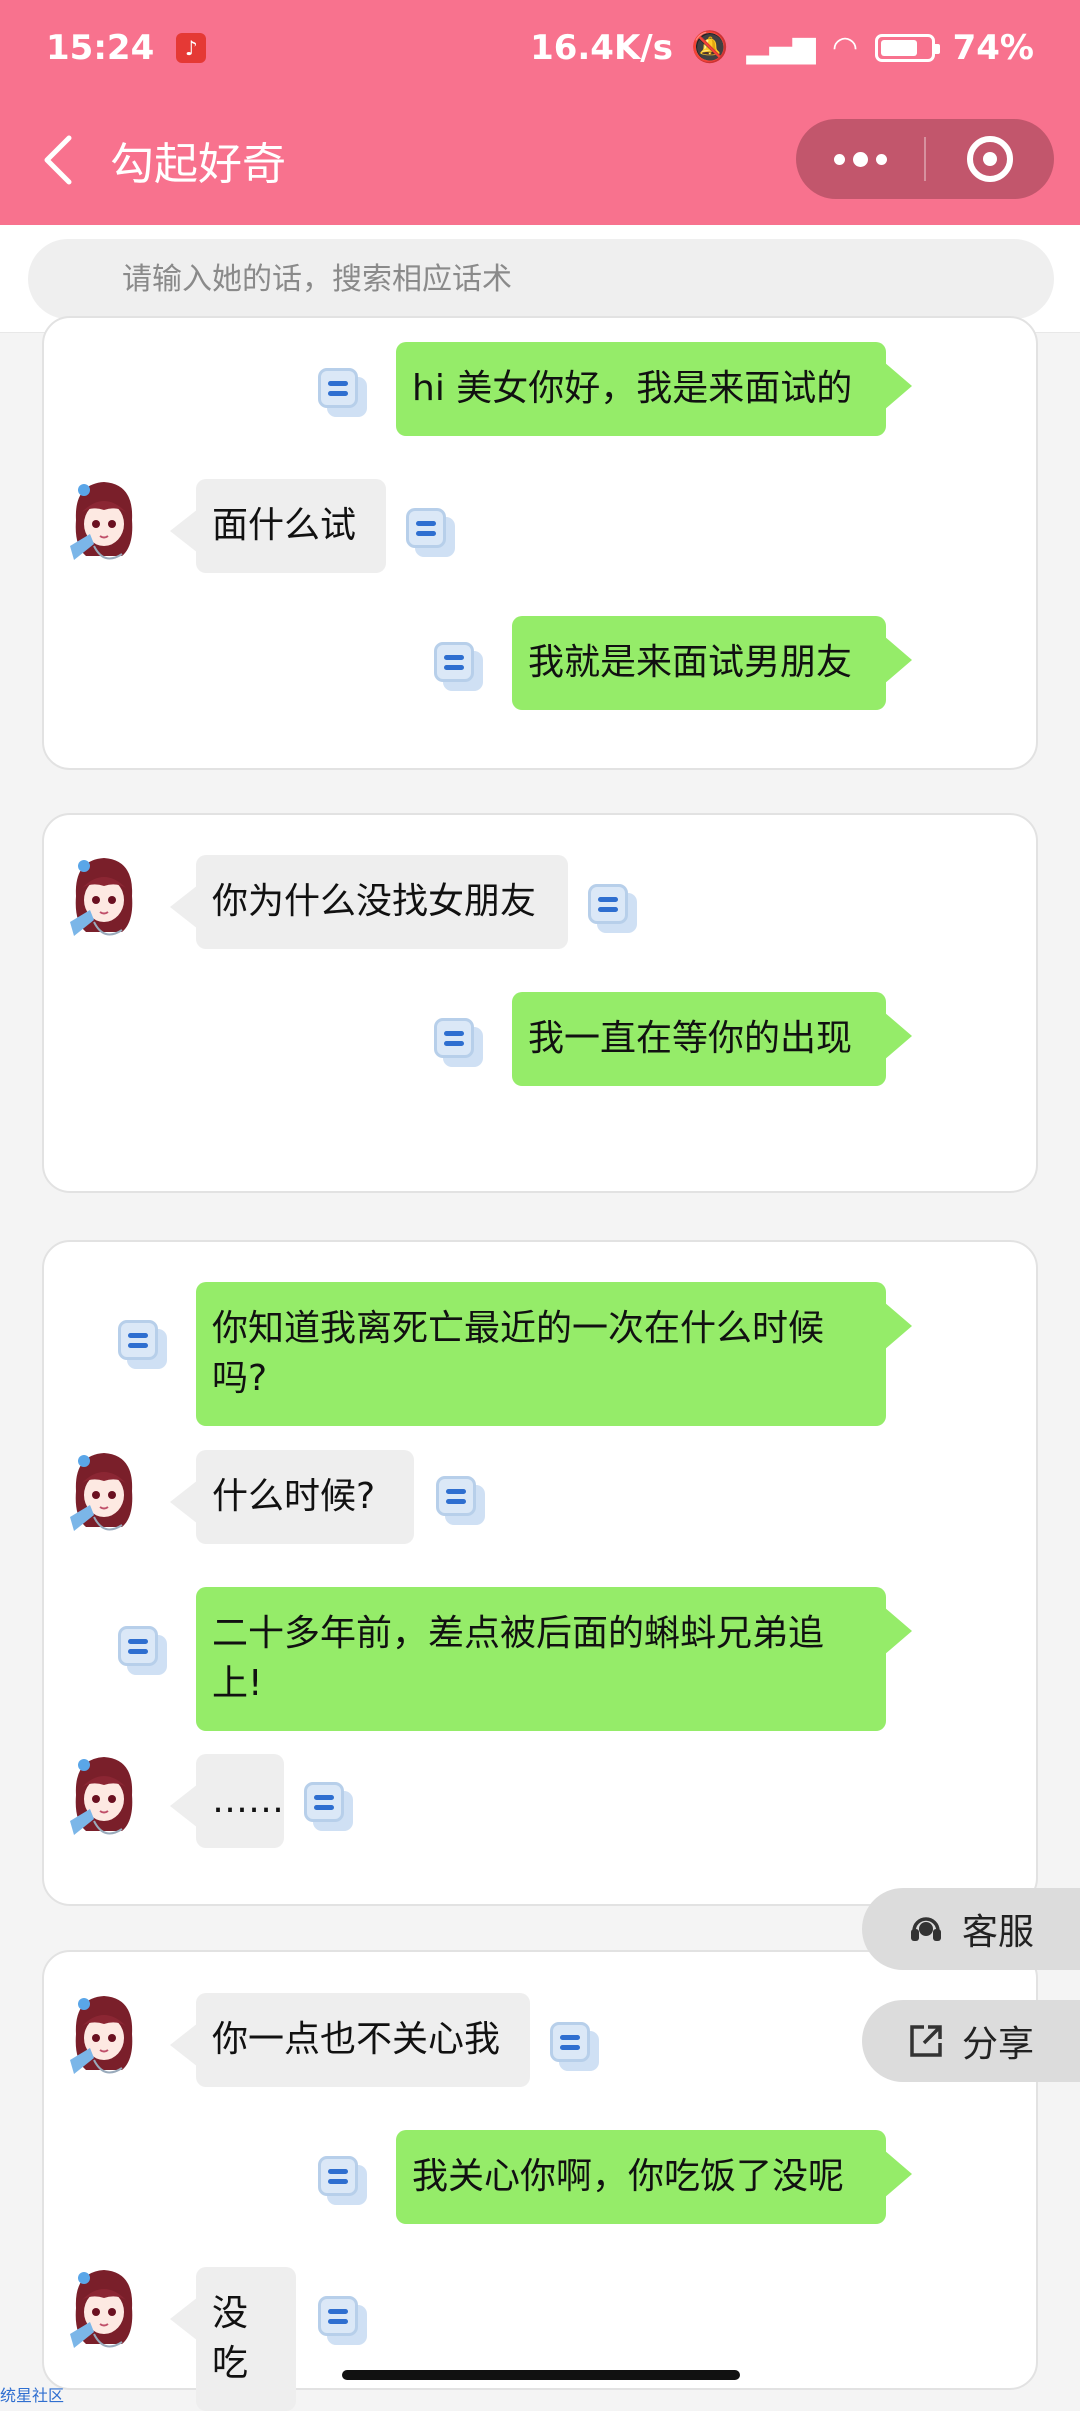 The image size is (1080, 2411). I want to click on nav-bar: 勾起好奇, so click(540, 160).